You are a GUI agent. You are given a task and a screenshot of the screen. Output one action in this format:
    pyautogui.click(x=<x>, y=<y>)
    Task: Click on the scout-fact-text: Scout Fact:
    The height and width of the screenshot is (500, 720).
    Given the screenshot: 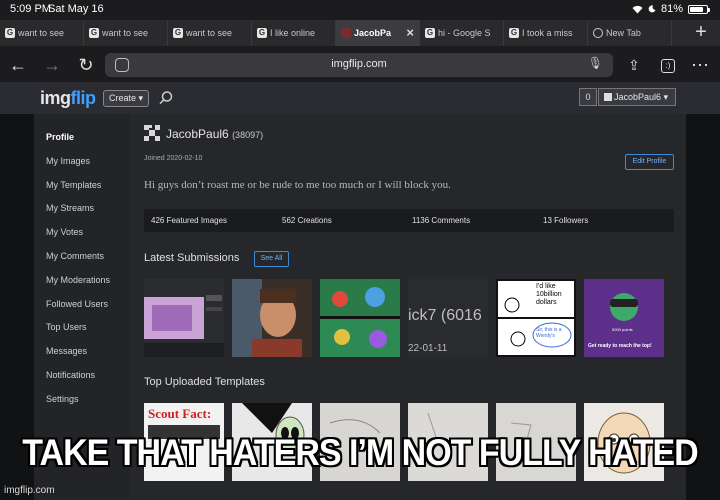 What is the action you would take?
    pyautogui.click(x=180, y=413)
    